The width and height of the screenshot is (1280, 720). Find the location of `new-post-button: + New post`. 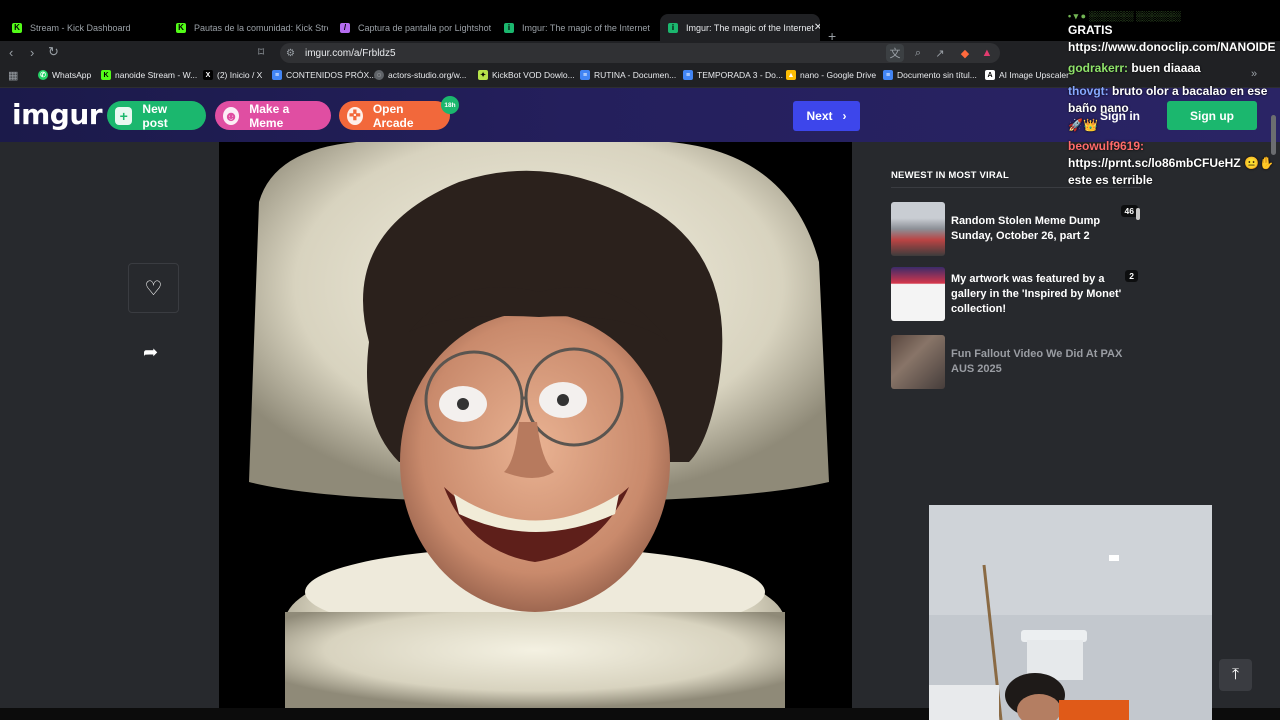

new-post-button: + New post is located at coordinates (156, 115).